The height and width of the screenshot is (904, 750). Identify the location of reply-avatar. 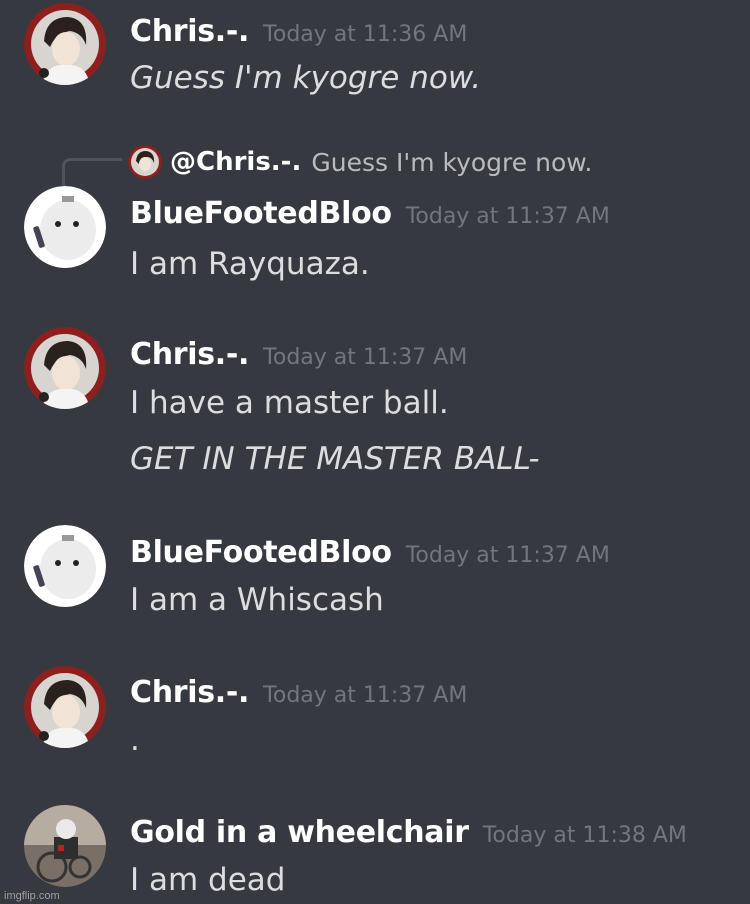
(145, 162).